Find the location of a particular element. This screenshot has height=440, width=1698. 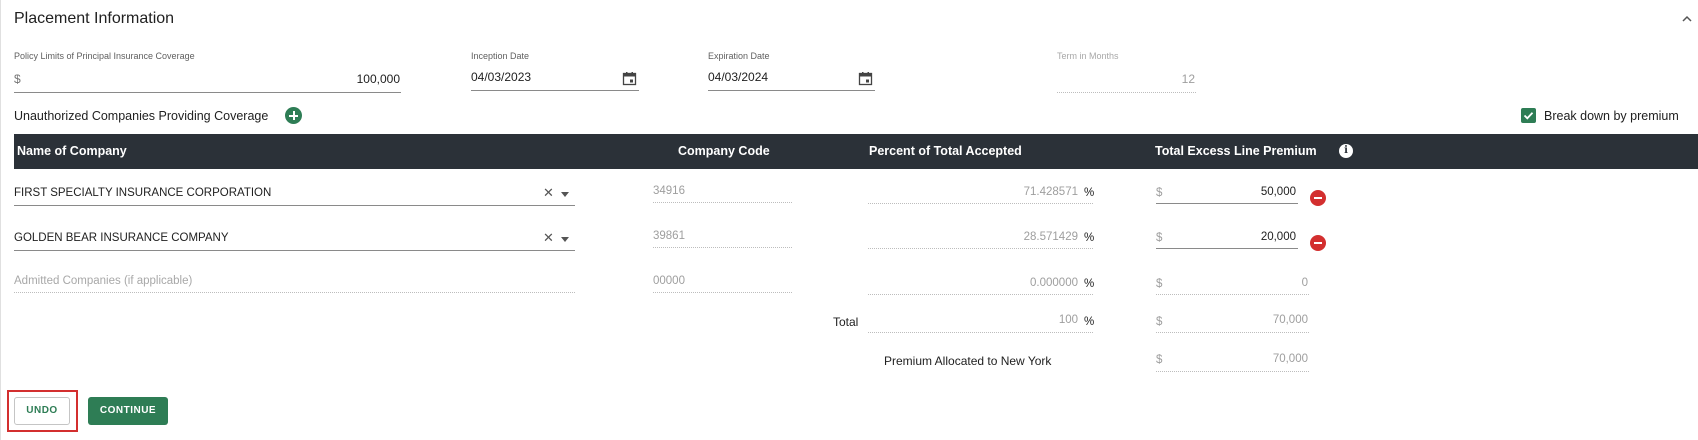

admitted-premium-underline is located at coordinates (1232, 294).